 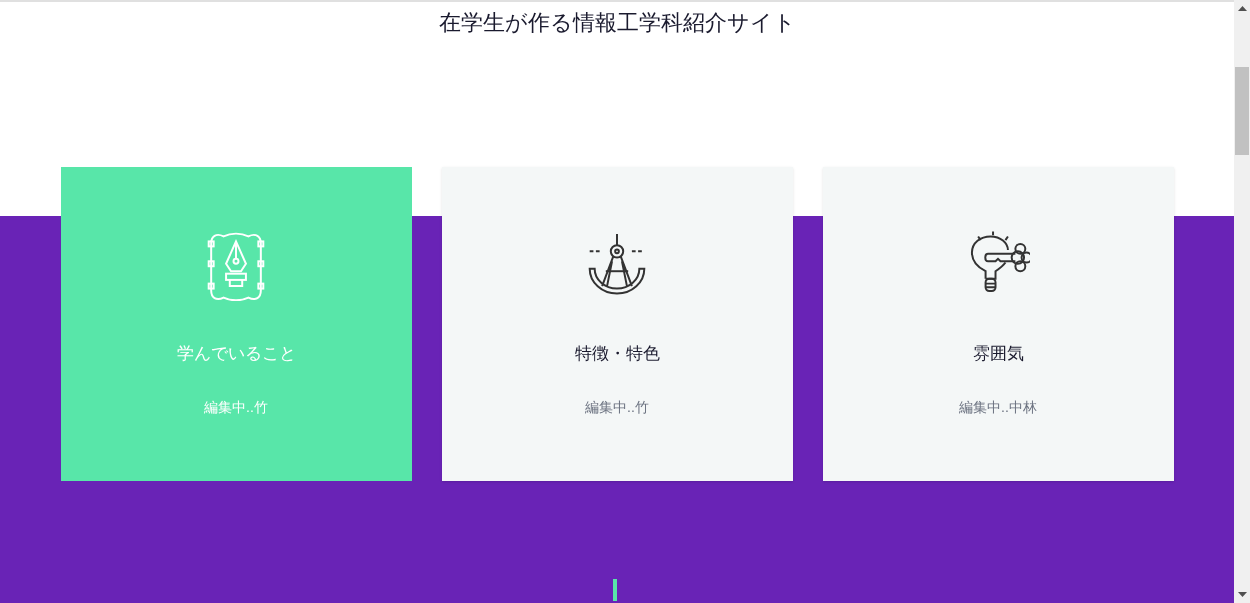 What do you see at coordinates (1242, 8) in the screenshot?
I see `scroll-up-icon` at bounding box center [1242, 8].